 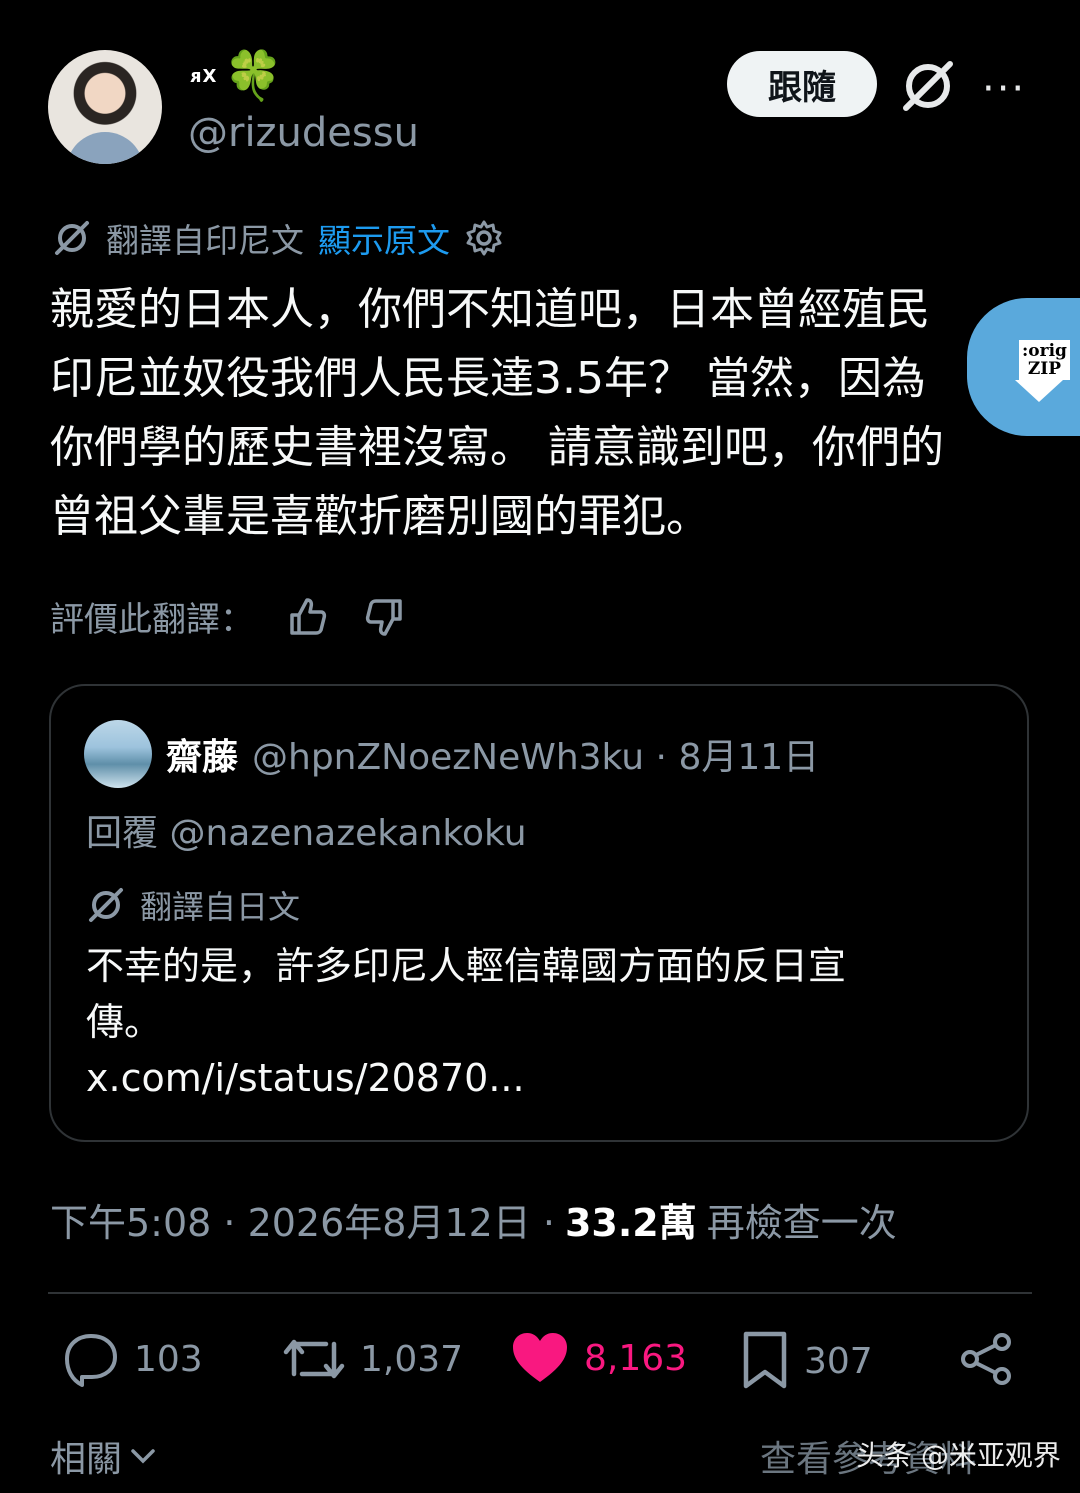 What do you see at coordinates (220, 907) in the screenshot?
I see `quoted-translated-from: 翻譯自日文` at bounding box center [220, 907].